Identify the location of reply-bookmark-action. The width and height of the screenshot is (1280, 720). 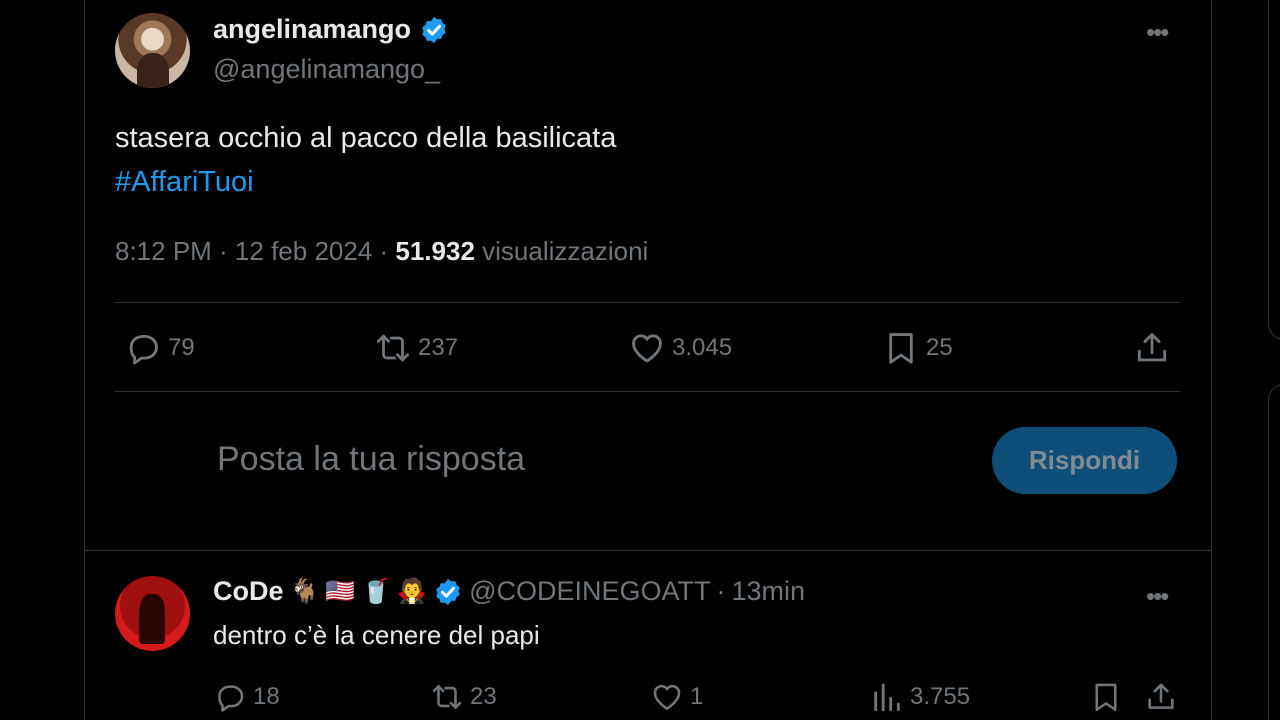
(1106, 697).